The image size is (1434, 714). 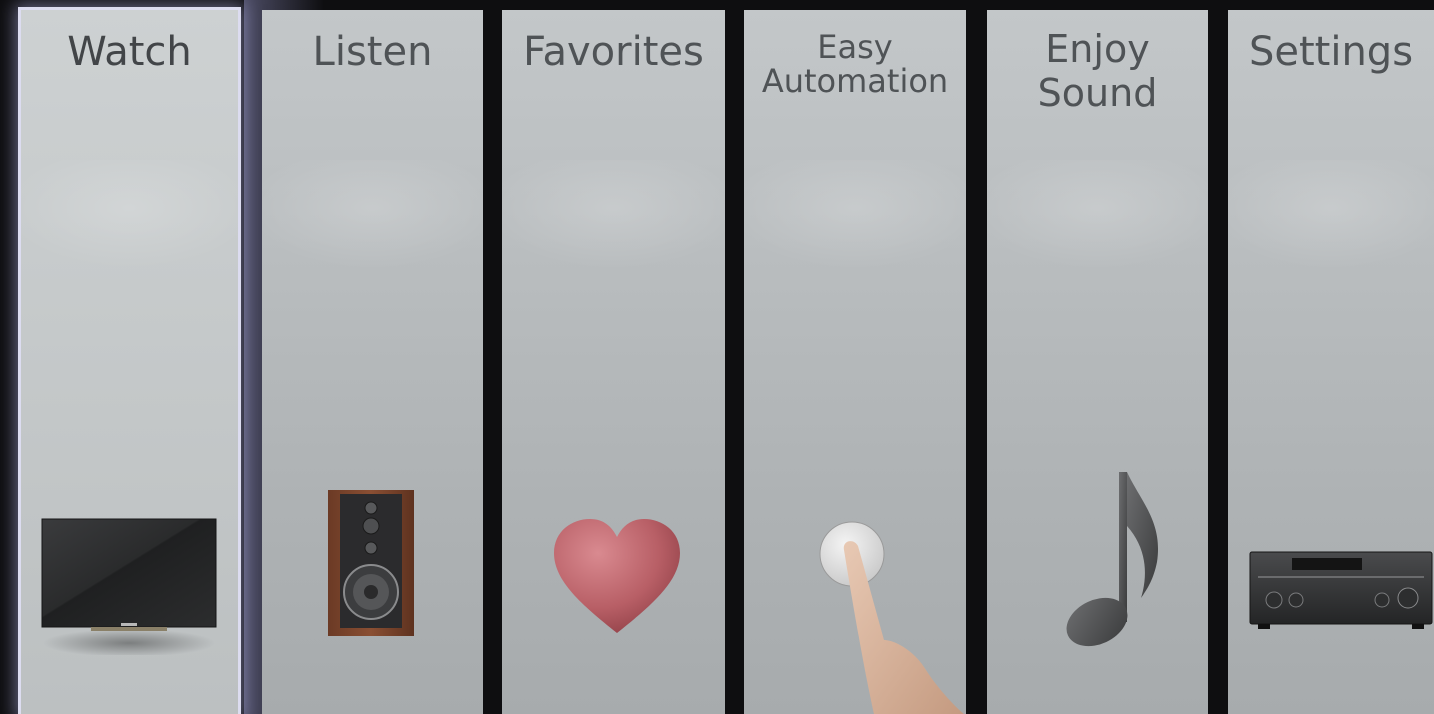 What do you see at coordinates (1341, 593) in the screenshot?
I see `receiver-icon` at bounding box center [1341, 593].